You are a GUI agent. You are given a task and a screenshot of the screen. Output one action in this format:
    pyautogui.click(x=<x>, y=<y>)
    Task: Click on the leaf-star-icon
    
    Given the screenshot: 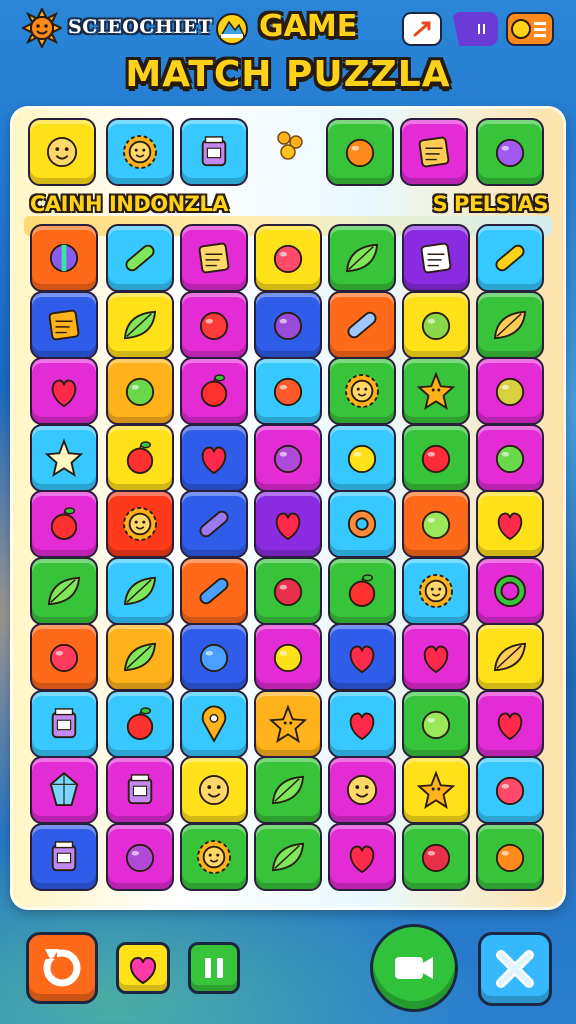 What is the action you would take?
    pyautogui.click(x=362, y=258)
    